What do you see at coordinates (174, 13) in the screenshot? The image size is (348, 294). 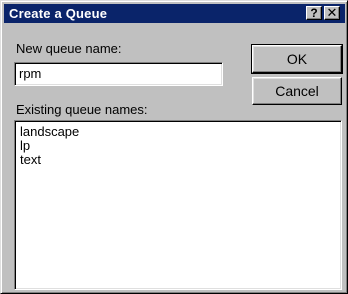 I see `title-bar: Create a Queue ? ✕` at bounding box center [174, 13].